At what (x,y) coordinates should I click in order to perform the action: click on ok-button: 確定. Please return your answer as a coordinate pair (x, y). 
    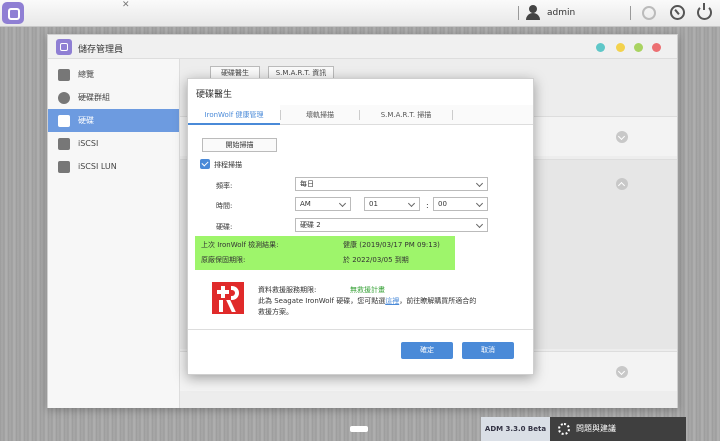
    Looking at the image, I should click on (427, 350).